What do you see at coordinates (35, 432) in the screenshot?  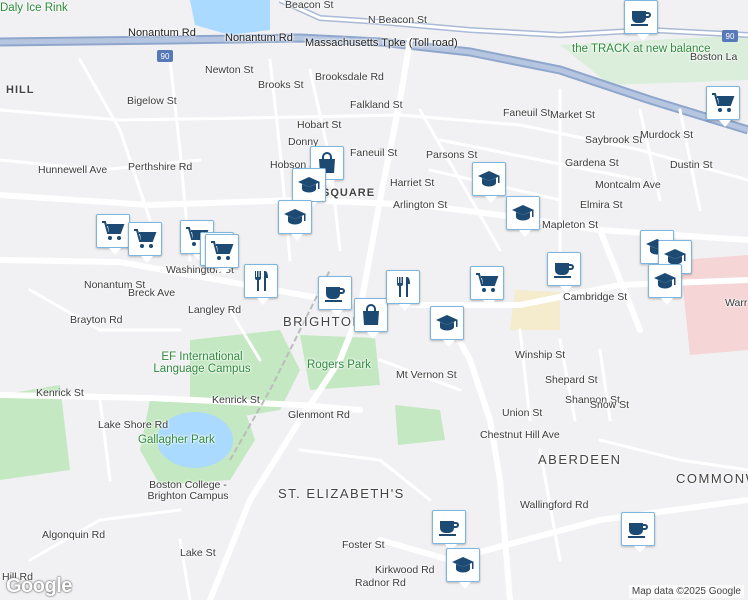 I see `west-park` at bounding box center [35, 432].